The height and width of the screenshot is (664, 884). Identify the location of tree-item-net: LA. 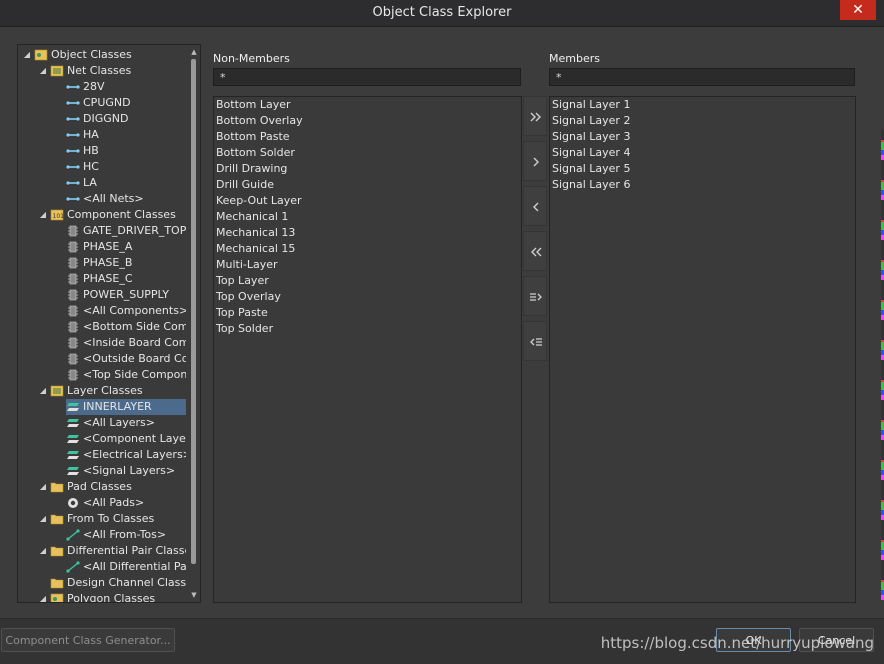
(126, 183).